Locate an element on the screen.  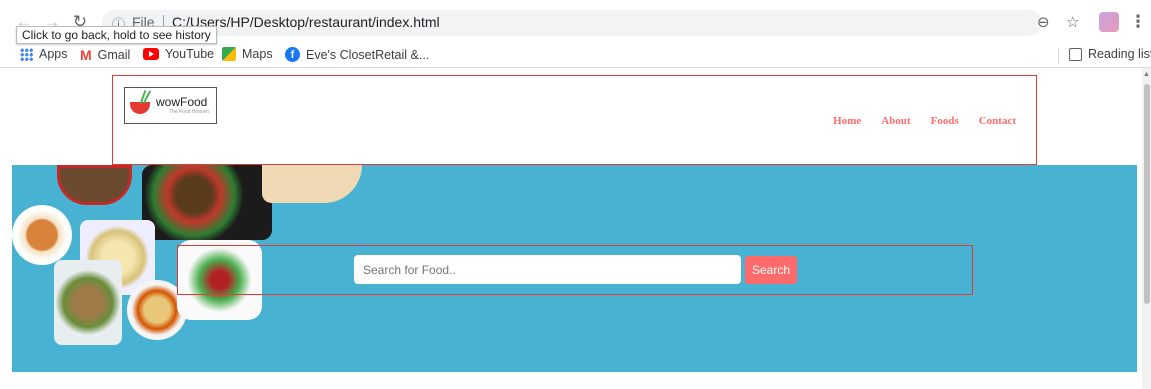
bookmark-maps: Maps is located at coordinates (247, 54).